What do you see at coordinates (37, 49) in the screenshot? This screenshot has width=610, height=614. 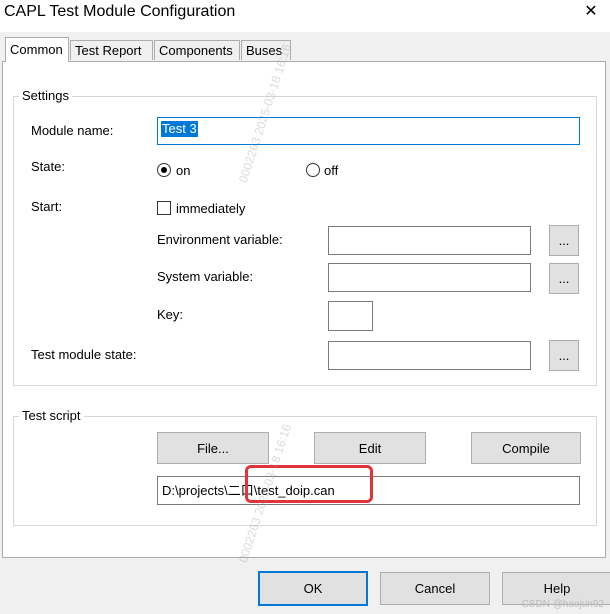 I see `tab-common: Common` at bounding box center [37, 49].